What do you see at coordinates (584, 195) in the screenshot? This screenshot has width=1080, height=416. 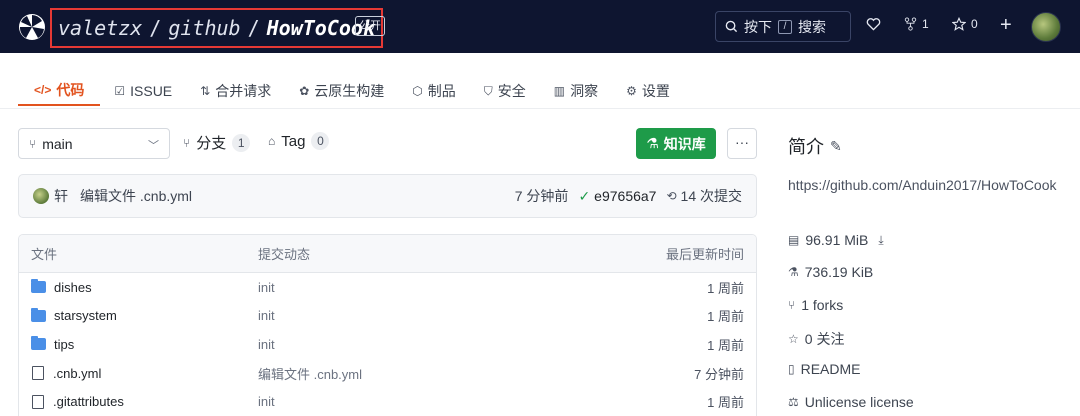 I see `check-icon: ✓` at bounding box center [584, 195].